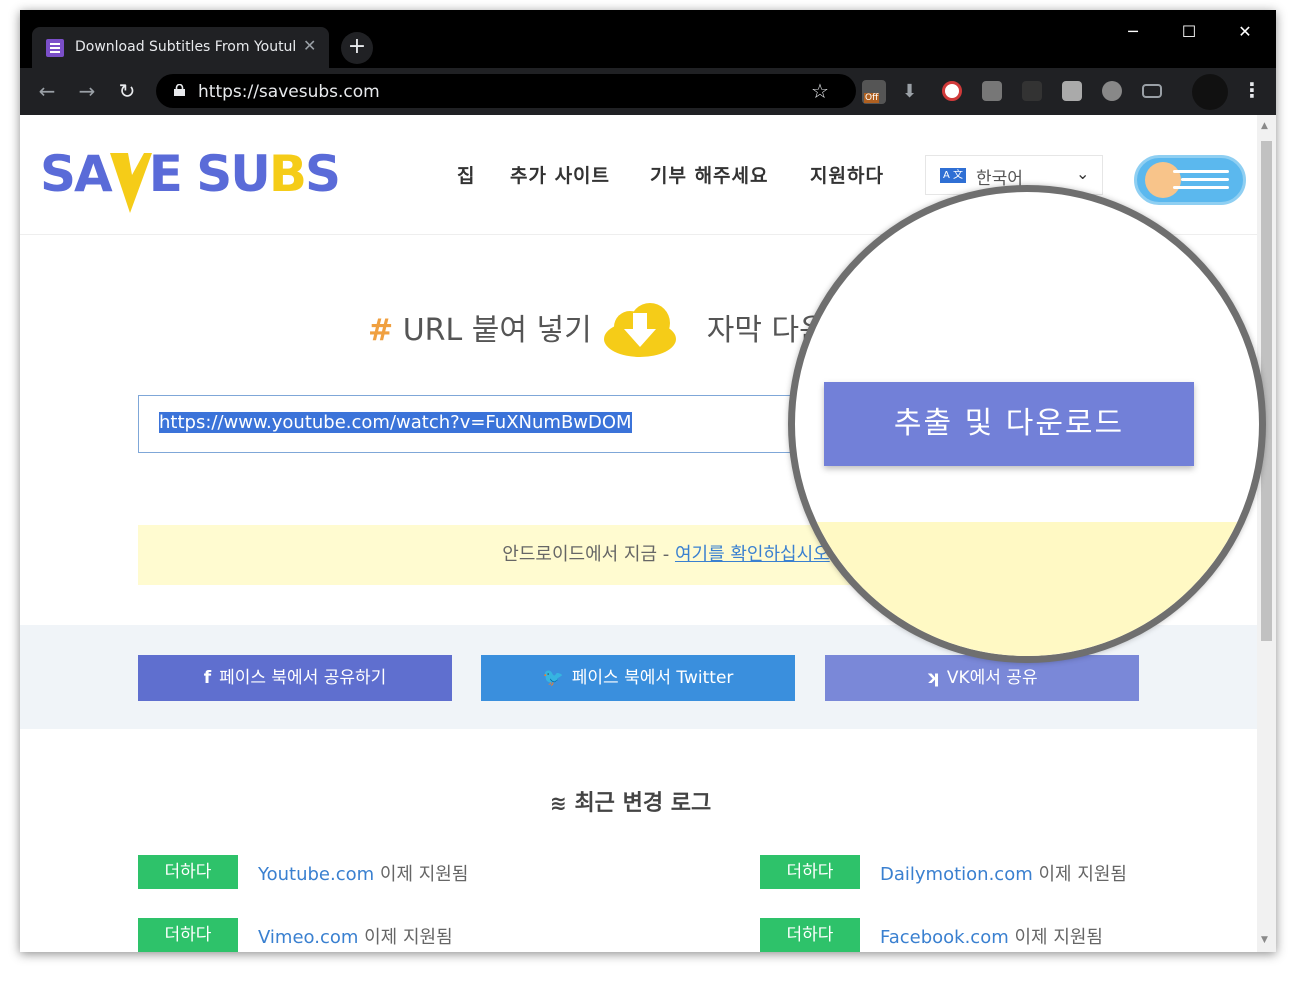  I want to click on picture-in-picture-icon, so click(1152, 91).